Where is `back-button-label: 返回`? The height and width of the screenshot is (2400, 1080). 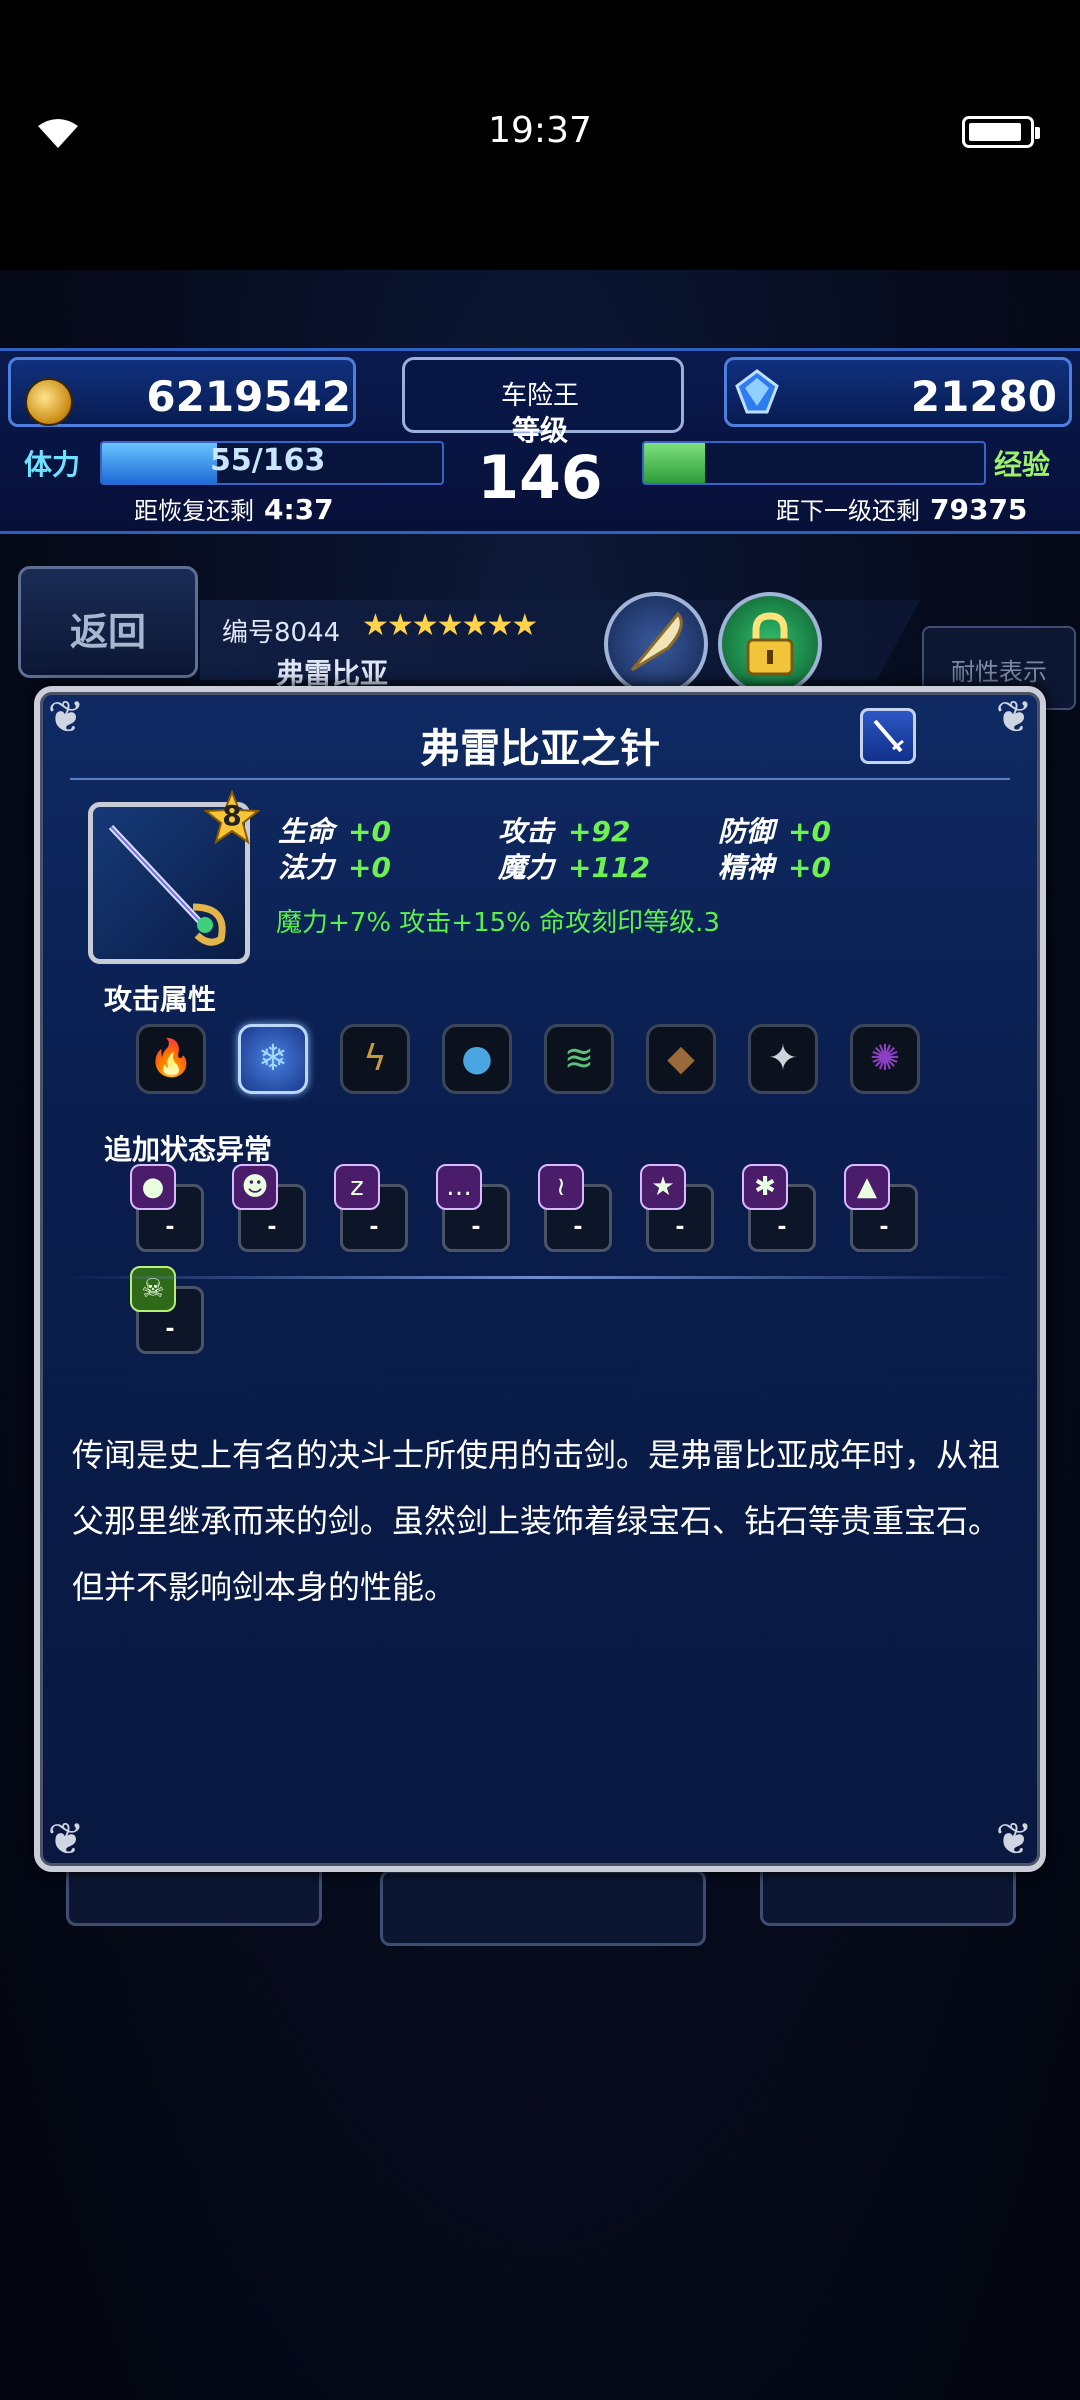
back-button-label: 返回 is located at coordinates (107, 632).